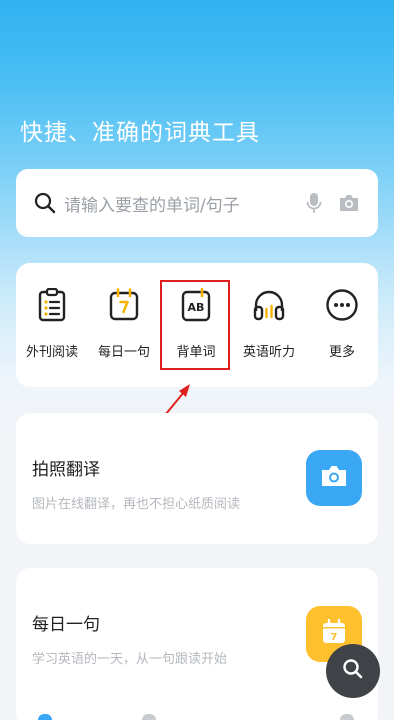  What do you see at coordinates (51, 352) in the screenshot?
I see `quick-tool-label: 外刊阅读` at bounding box center [51, 352].